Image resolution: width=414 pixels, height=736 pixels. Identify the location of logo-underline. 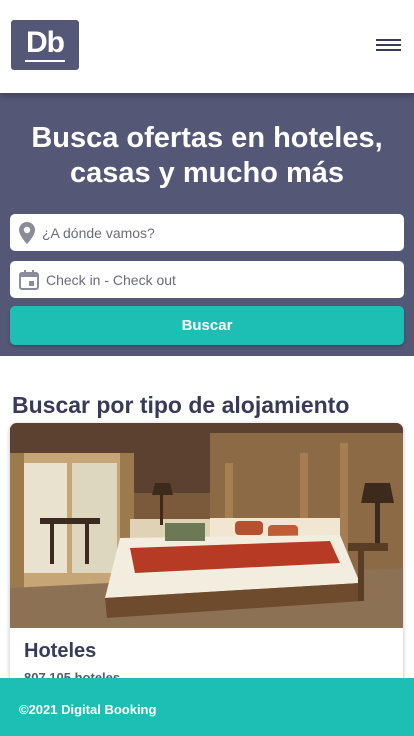
(45, 61).